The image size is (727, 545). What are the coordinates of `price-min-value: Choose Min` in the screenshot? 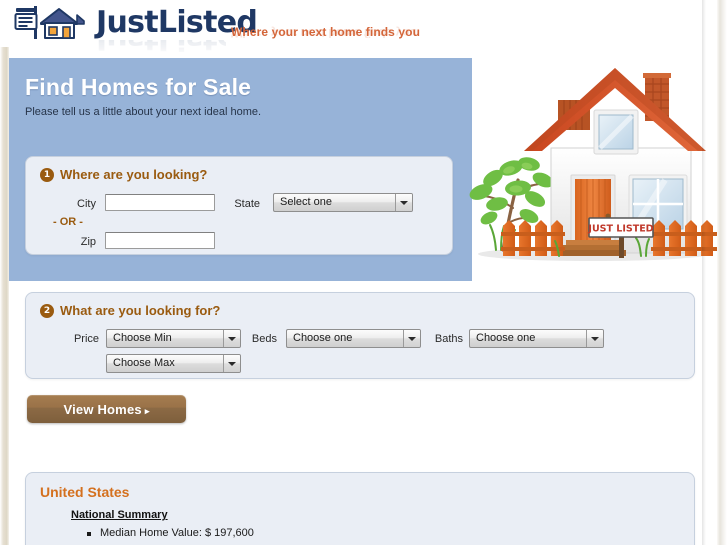 It's located at (142, 338).